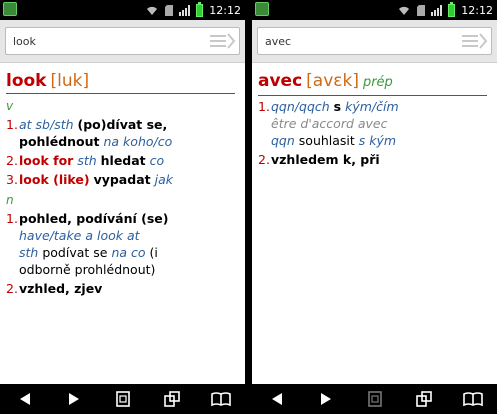 The height and width of the screenshot is (414, 497). I want to click on valency: s kým, so click(377, 140).